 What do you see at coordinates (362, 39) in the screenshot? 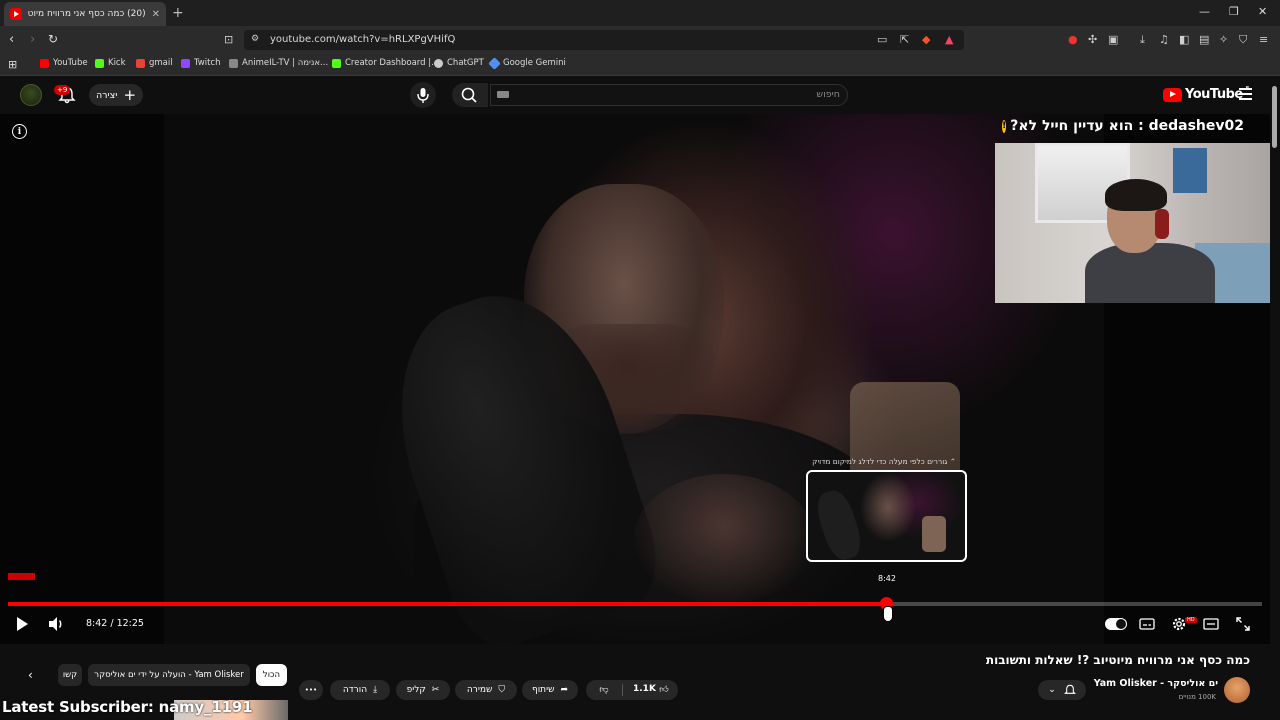
I see `url-text: youtube.com/watch?v=hRLXPgVHifQ` at bounding box center [362, 39].